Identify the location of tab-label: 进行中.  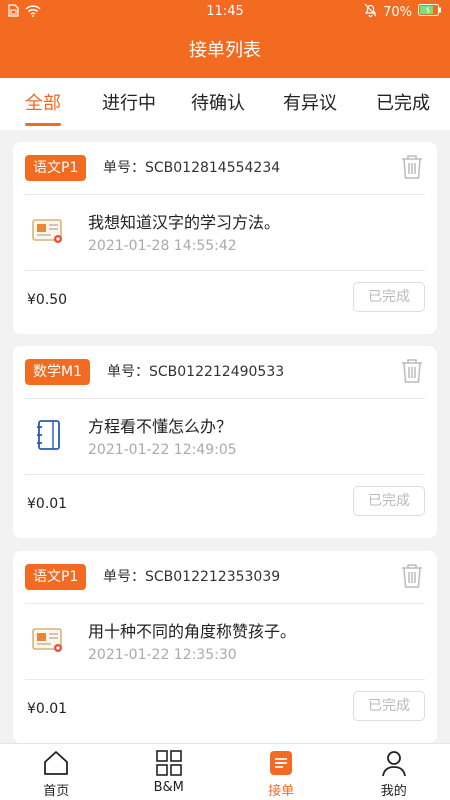
(129, 103).